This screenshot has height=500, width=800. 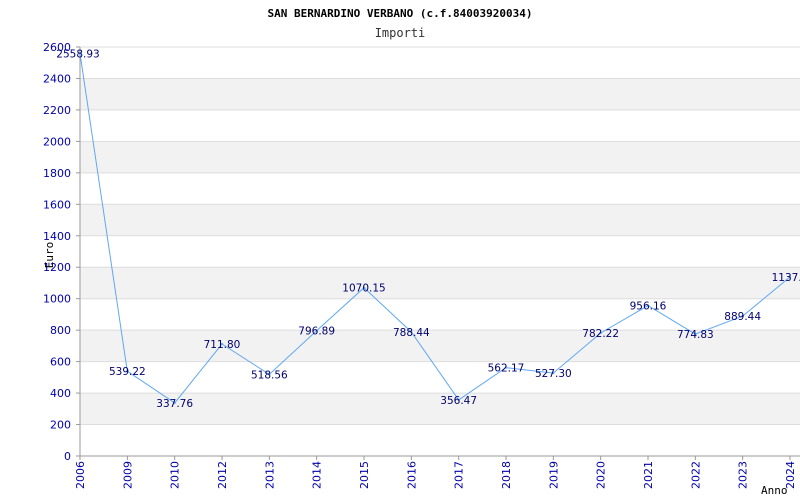 What do you see at coordinates (601, 475) in the screenshot?
I see `x-tick-label: 2020` at bounding box center [601, 475].